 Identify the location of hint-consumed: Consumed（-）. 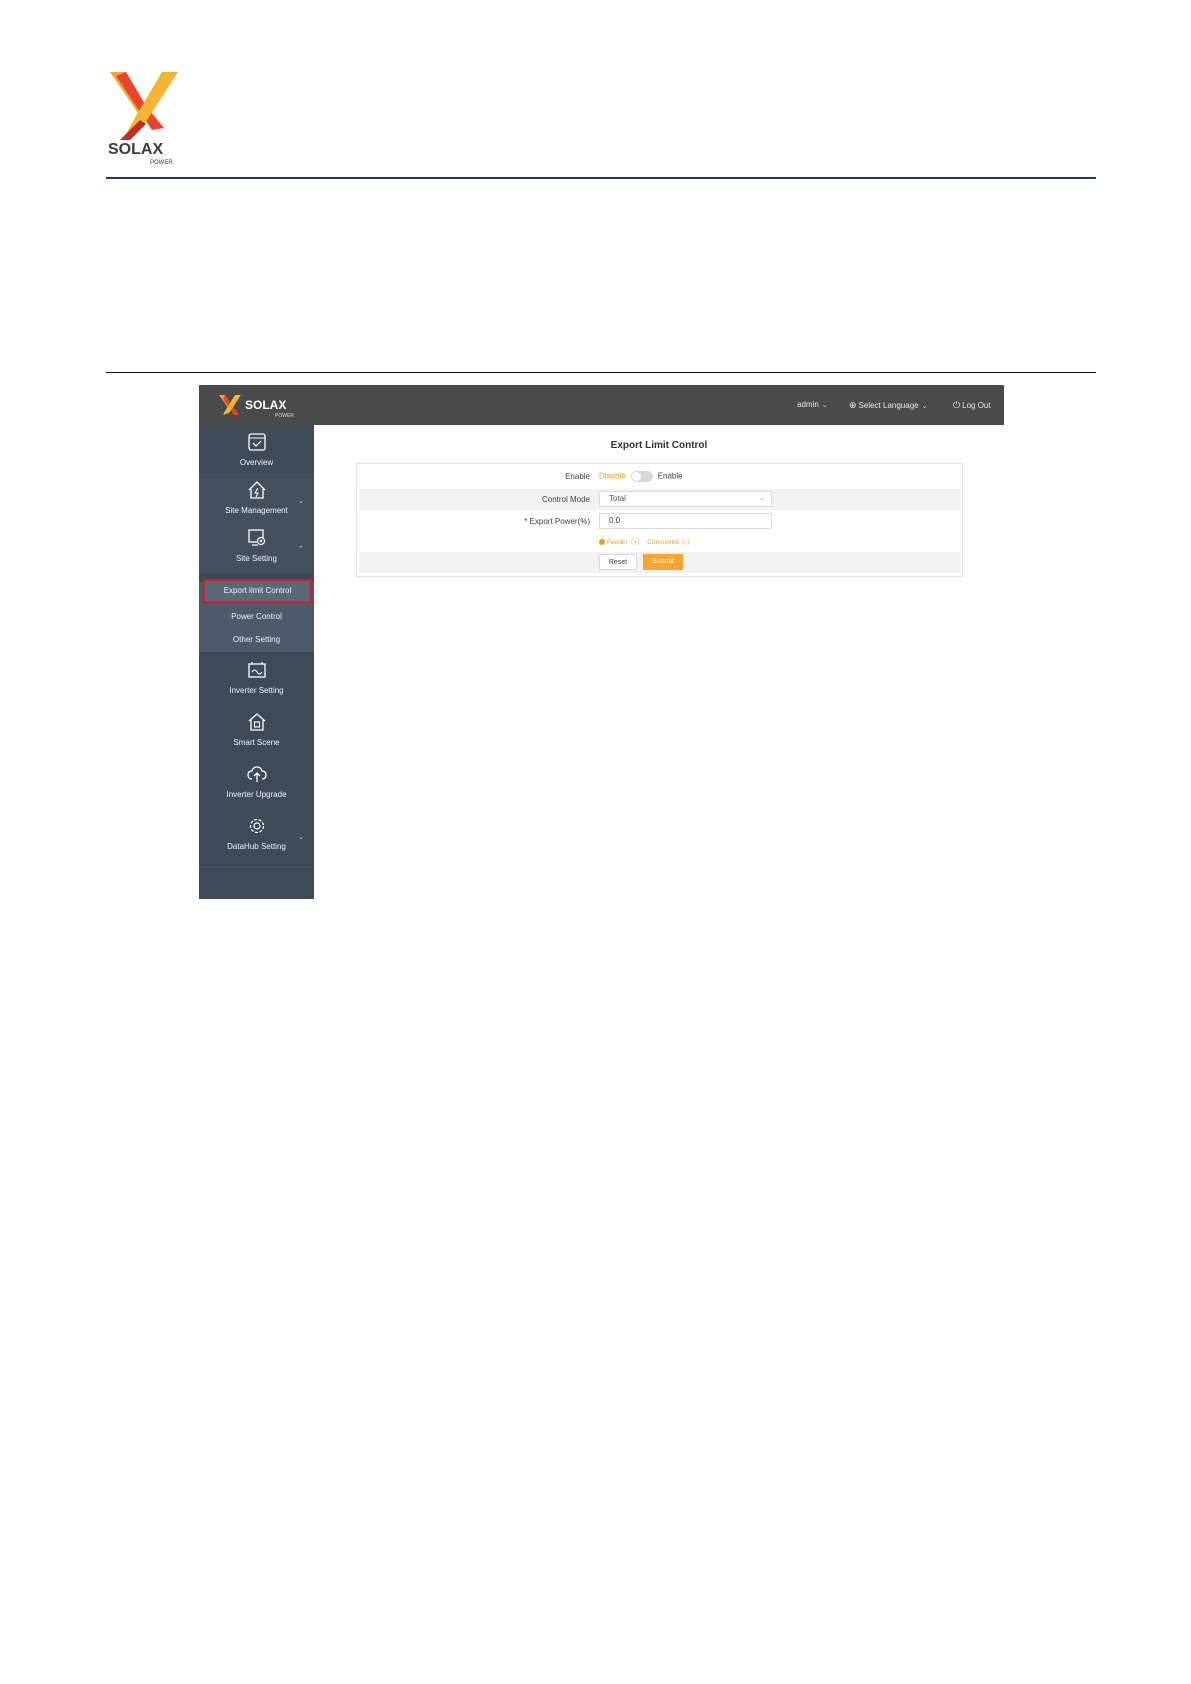
(670, 542).